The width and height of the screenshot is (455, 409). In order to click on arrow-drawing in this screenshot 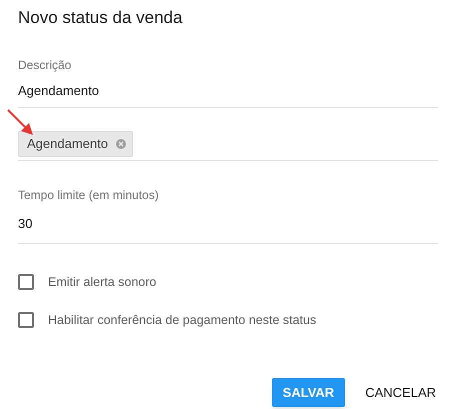, I will do `click(20, 122)`.